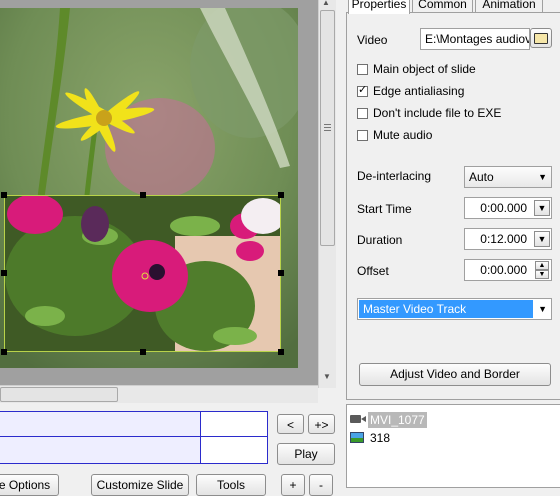  I want to click on adjust-video-border-button: Adjust Video and Border, so click(455, 374).